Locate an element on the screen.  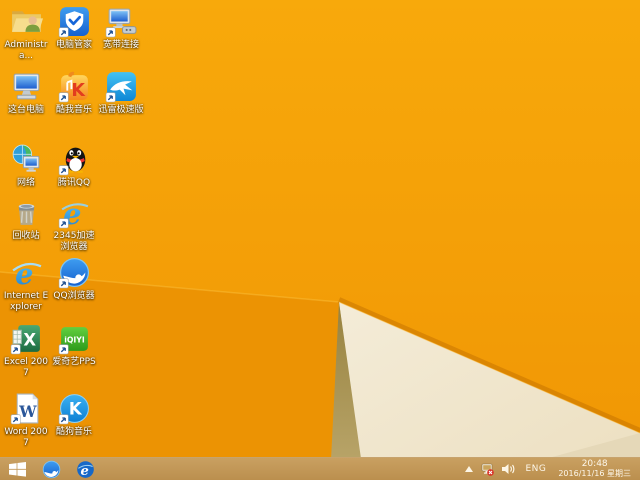
desktop-icon-network: 网络 is located at coordinates (26, 166).